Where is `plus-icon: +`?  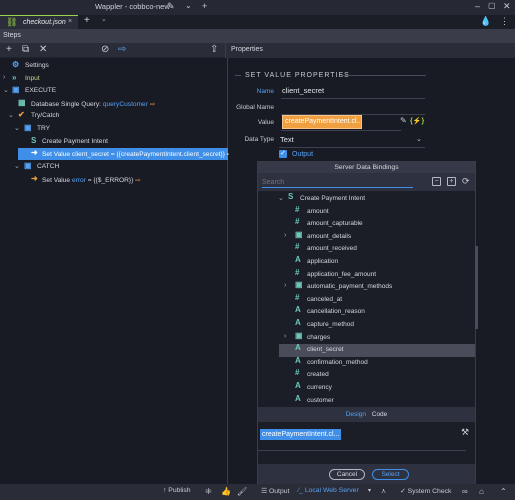
plus-icon: + is located at coordinates (204, 6).